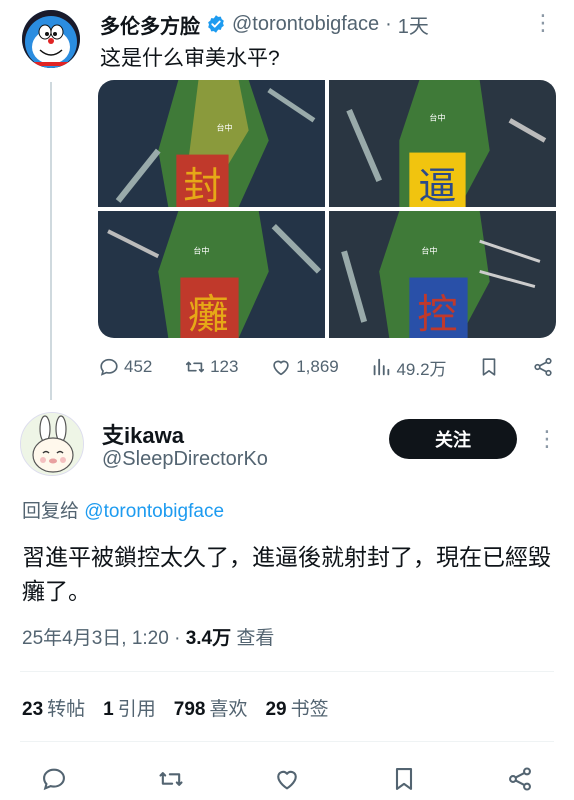 The width and height of the screenshot is (574, 800). I want to click on share-button, so click(543, 367).